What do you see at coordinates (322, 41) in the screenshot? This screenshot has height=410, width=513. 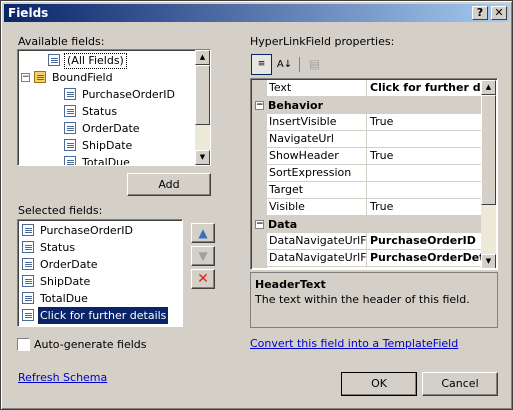 I see `properties-label: HyperLinkField properties:` at bounding box center [322, 41].